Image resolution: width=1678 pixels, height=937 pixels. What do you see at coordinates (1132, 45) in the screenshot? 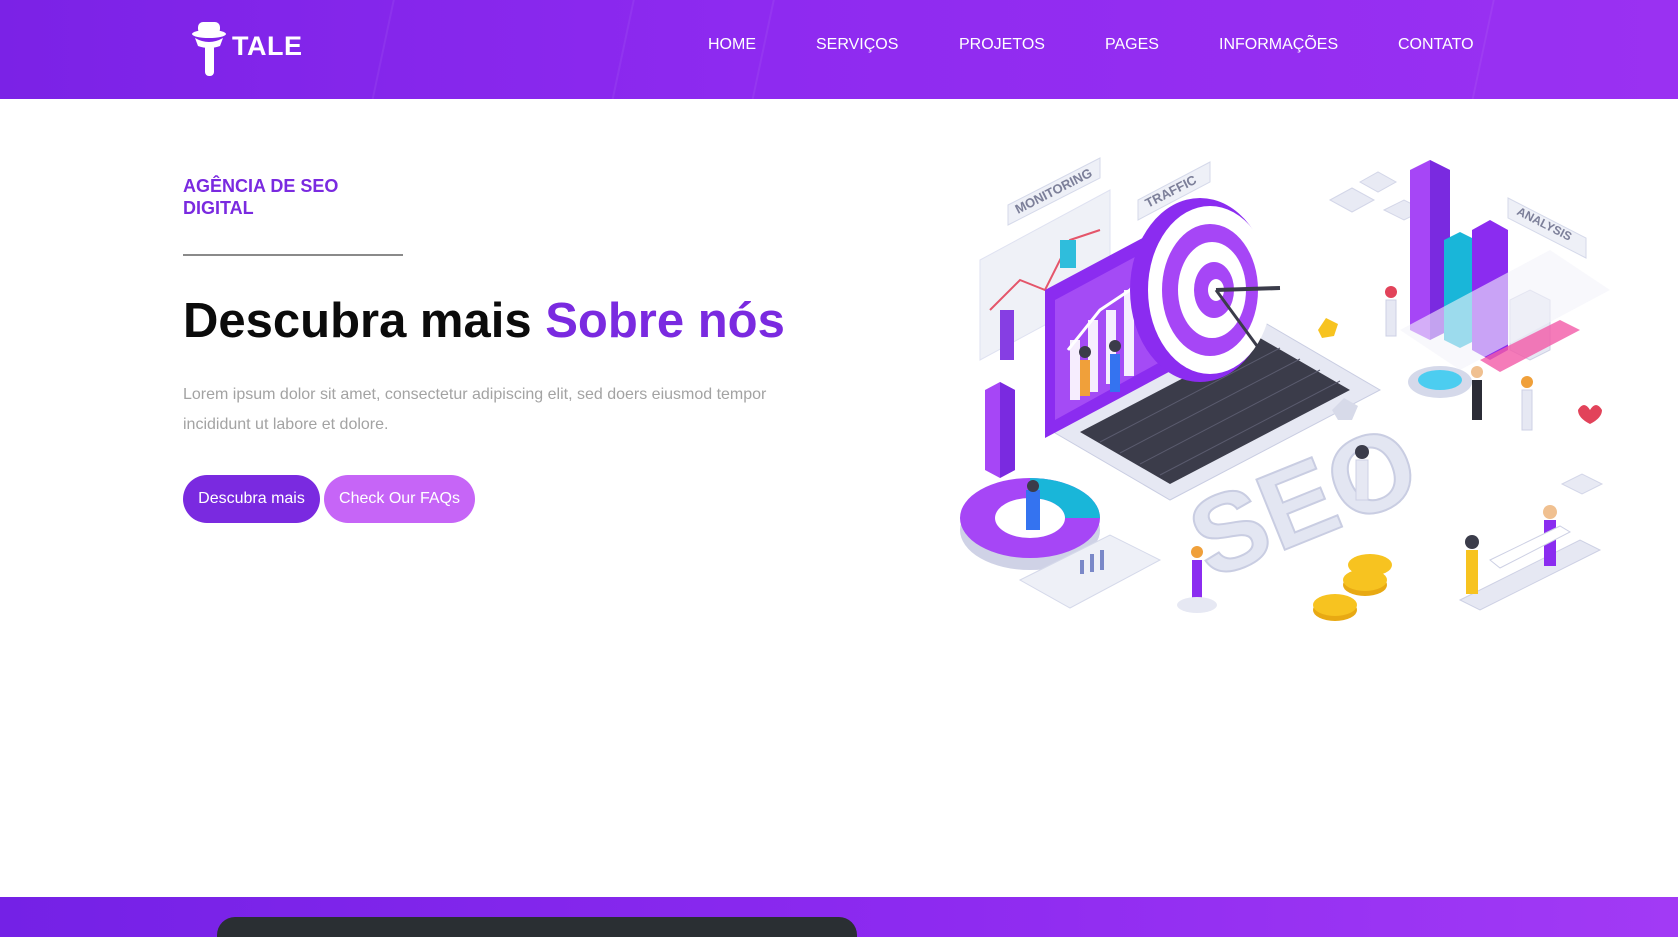
I see `nav-item-pages: PAGES` at bounding box center [1132, 45].